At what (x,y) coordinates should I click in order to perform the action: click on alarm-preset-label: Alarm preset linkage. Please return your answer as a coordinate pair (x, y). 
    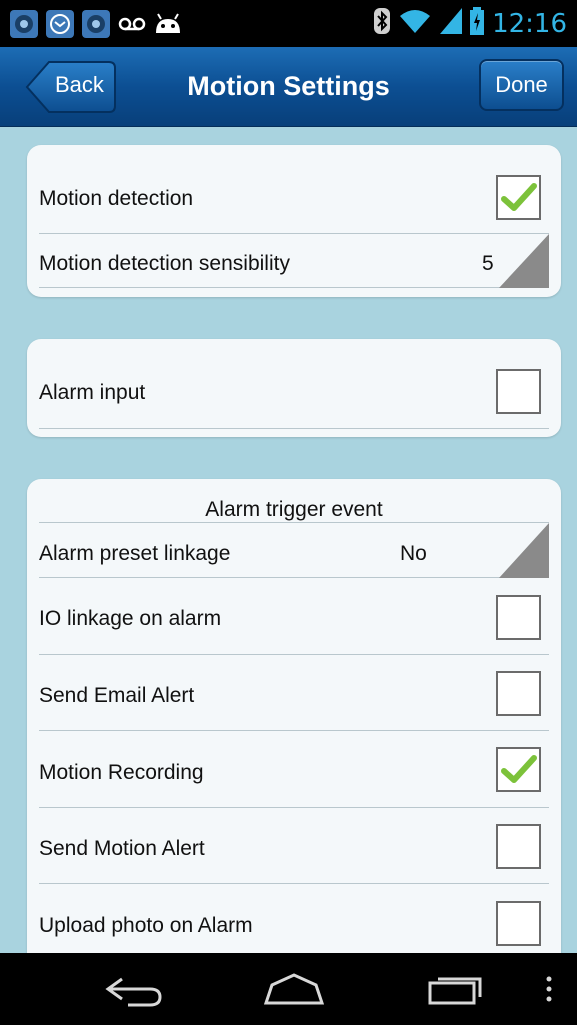
    Looking at the image, I should click on (135, 553).